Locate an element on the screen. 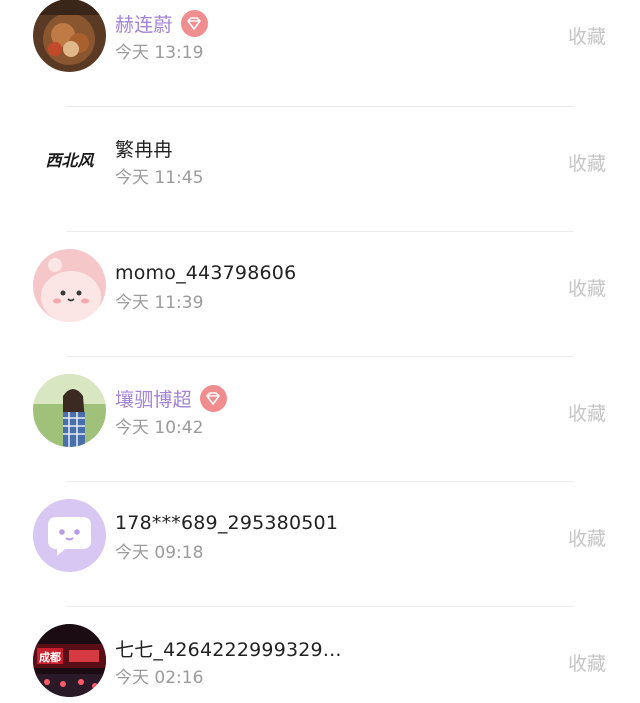  name-line: 178***689_295380501 is located at coordinates (226, 523).